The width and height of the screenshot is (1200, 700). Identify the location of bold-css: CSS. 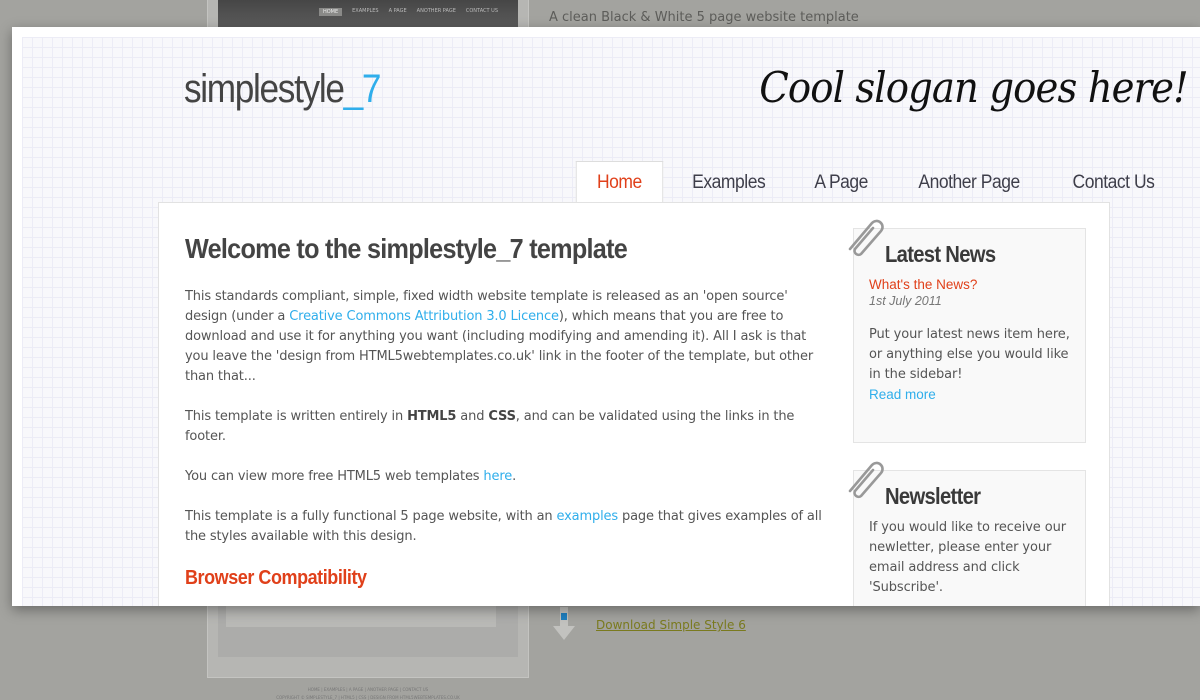
(502, 416).